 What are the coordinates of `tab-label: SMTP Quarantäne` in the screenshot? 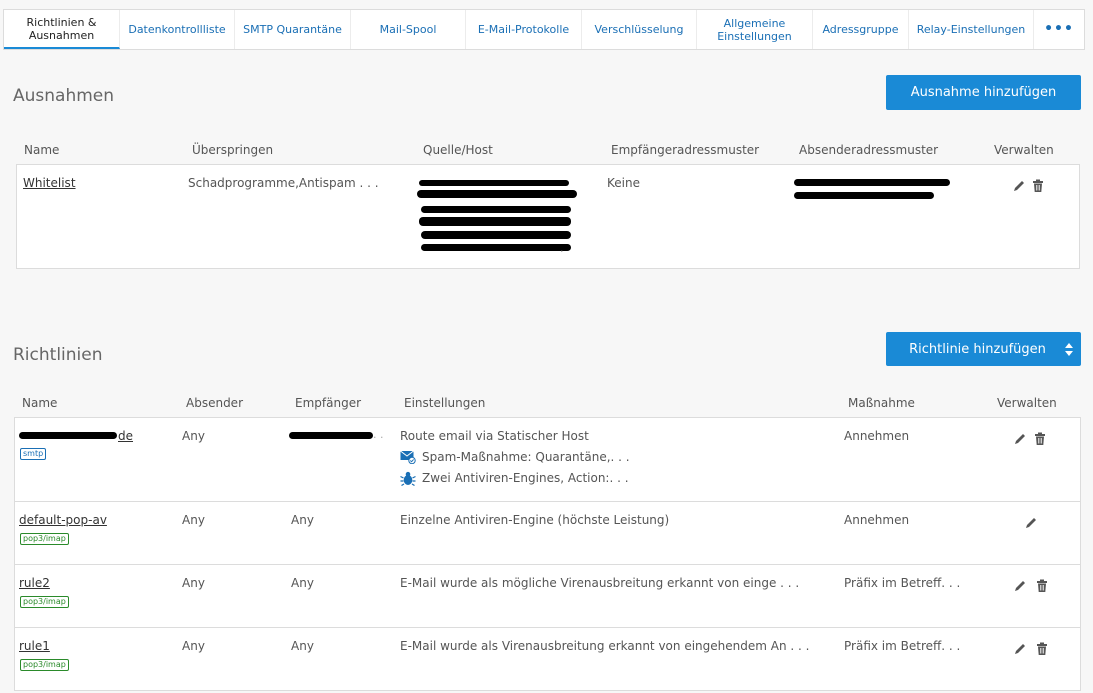 It's located at (292, 29).